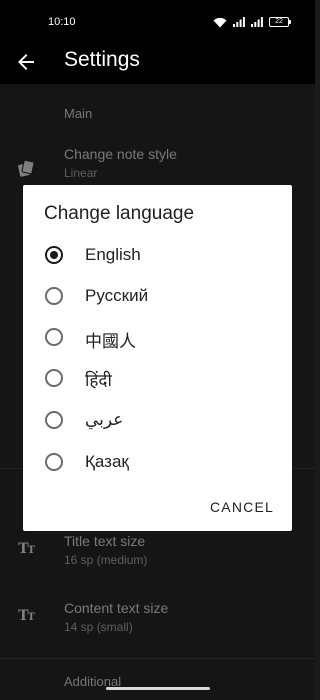 This screenshot has width=320, height=700. I want to click on radio-button-checked-icon, so click(54, 255).